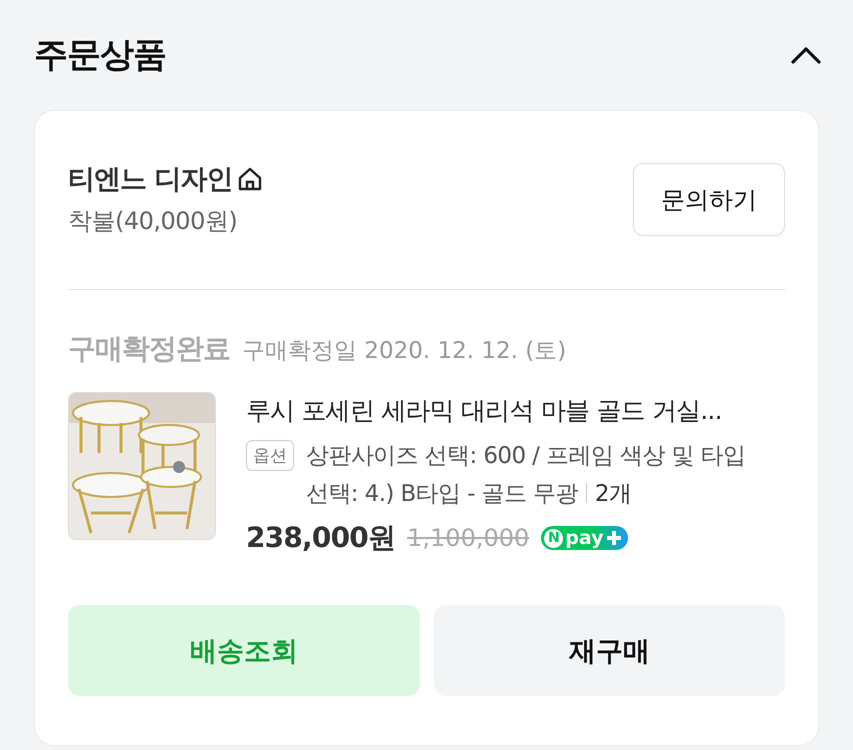 This screenshot has width=853, height=750. Describe the element at coordinates (404, 351) in the screenshot. I see `confirmed-date: 구매확정일 2020. 12. 12. (토)` at that location.